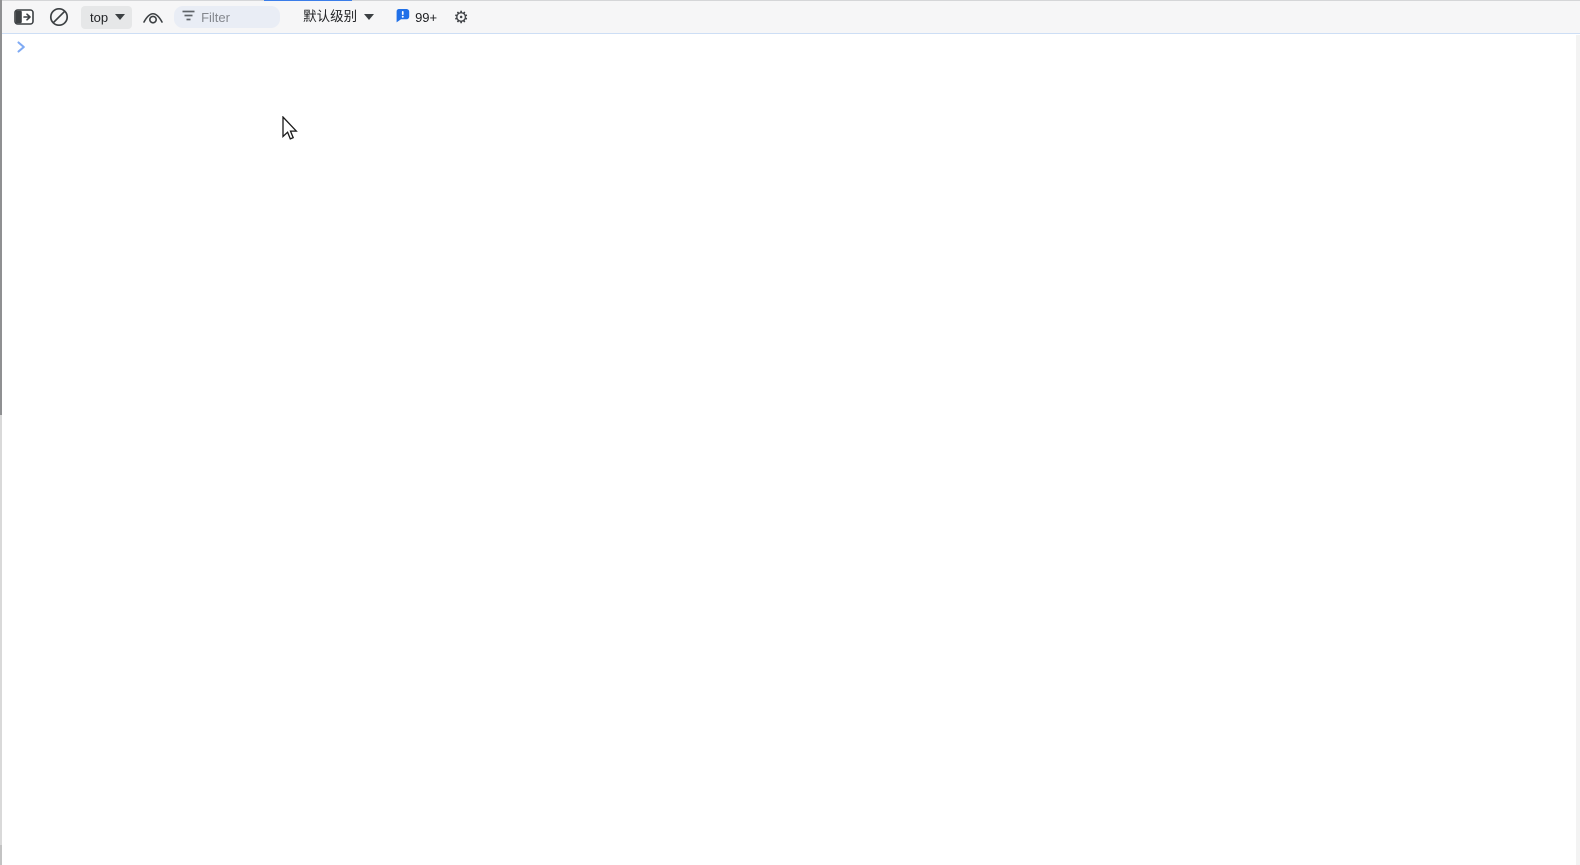 The height and width of the screenshot is (865, 1580). Describe the element at coordinates (21, 49) in the screenshot. I see `chevron-right-icon` at that location.